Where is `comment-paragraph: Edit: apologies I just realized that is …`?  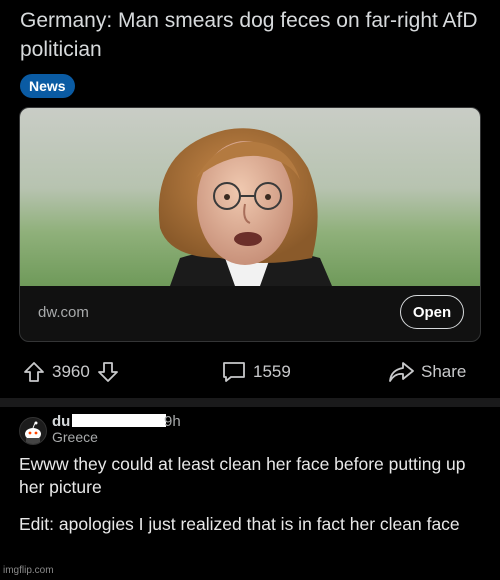 comment-paragraph: Edit: apologies I just realized that is … is located at coordinates (239, 524).